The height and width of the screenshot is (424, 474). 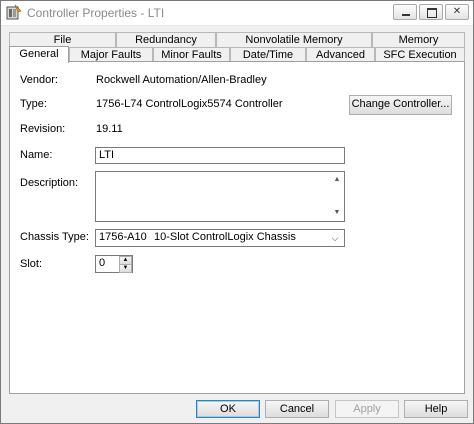 I want to click on tab-major-faults: Major Faults, so click(x=111, y=54).